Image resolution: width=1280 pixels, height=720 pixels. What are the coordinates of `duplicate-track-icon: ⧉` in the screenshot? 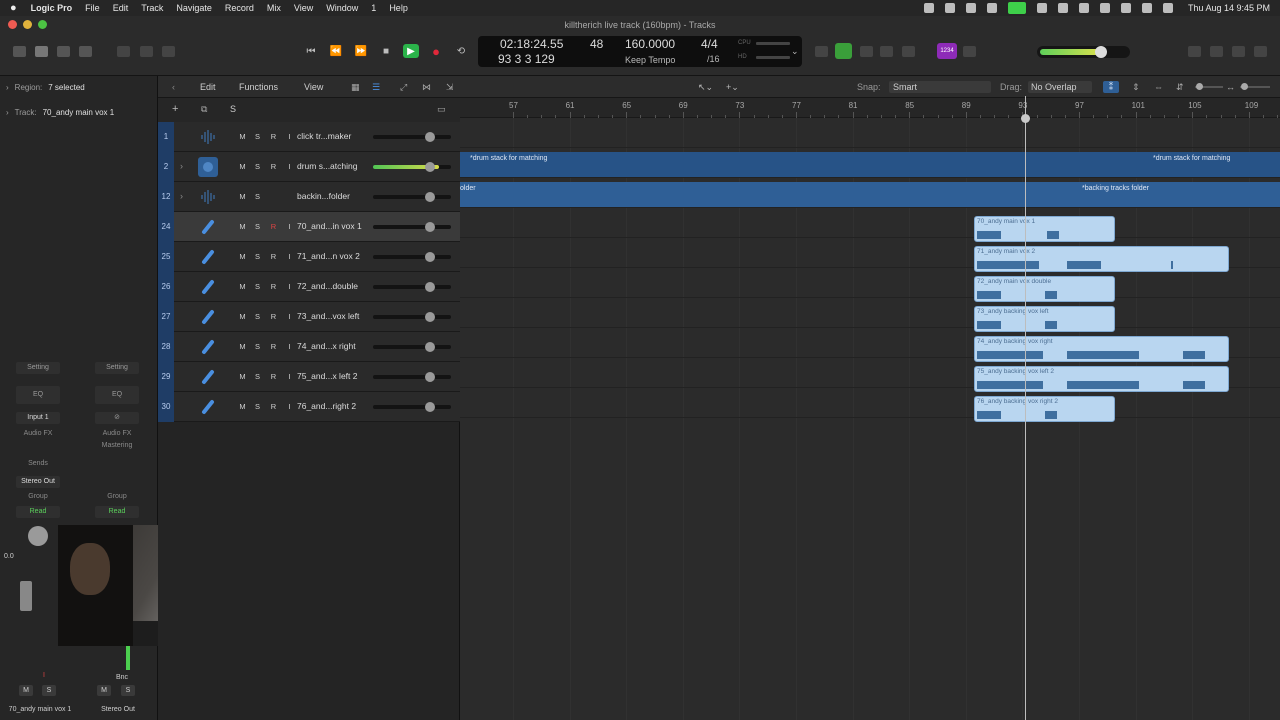 It's located at (204, 109).